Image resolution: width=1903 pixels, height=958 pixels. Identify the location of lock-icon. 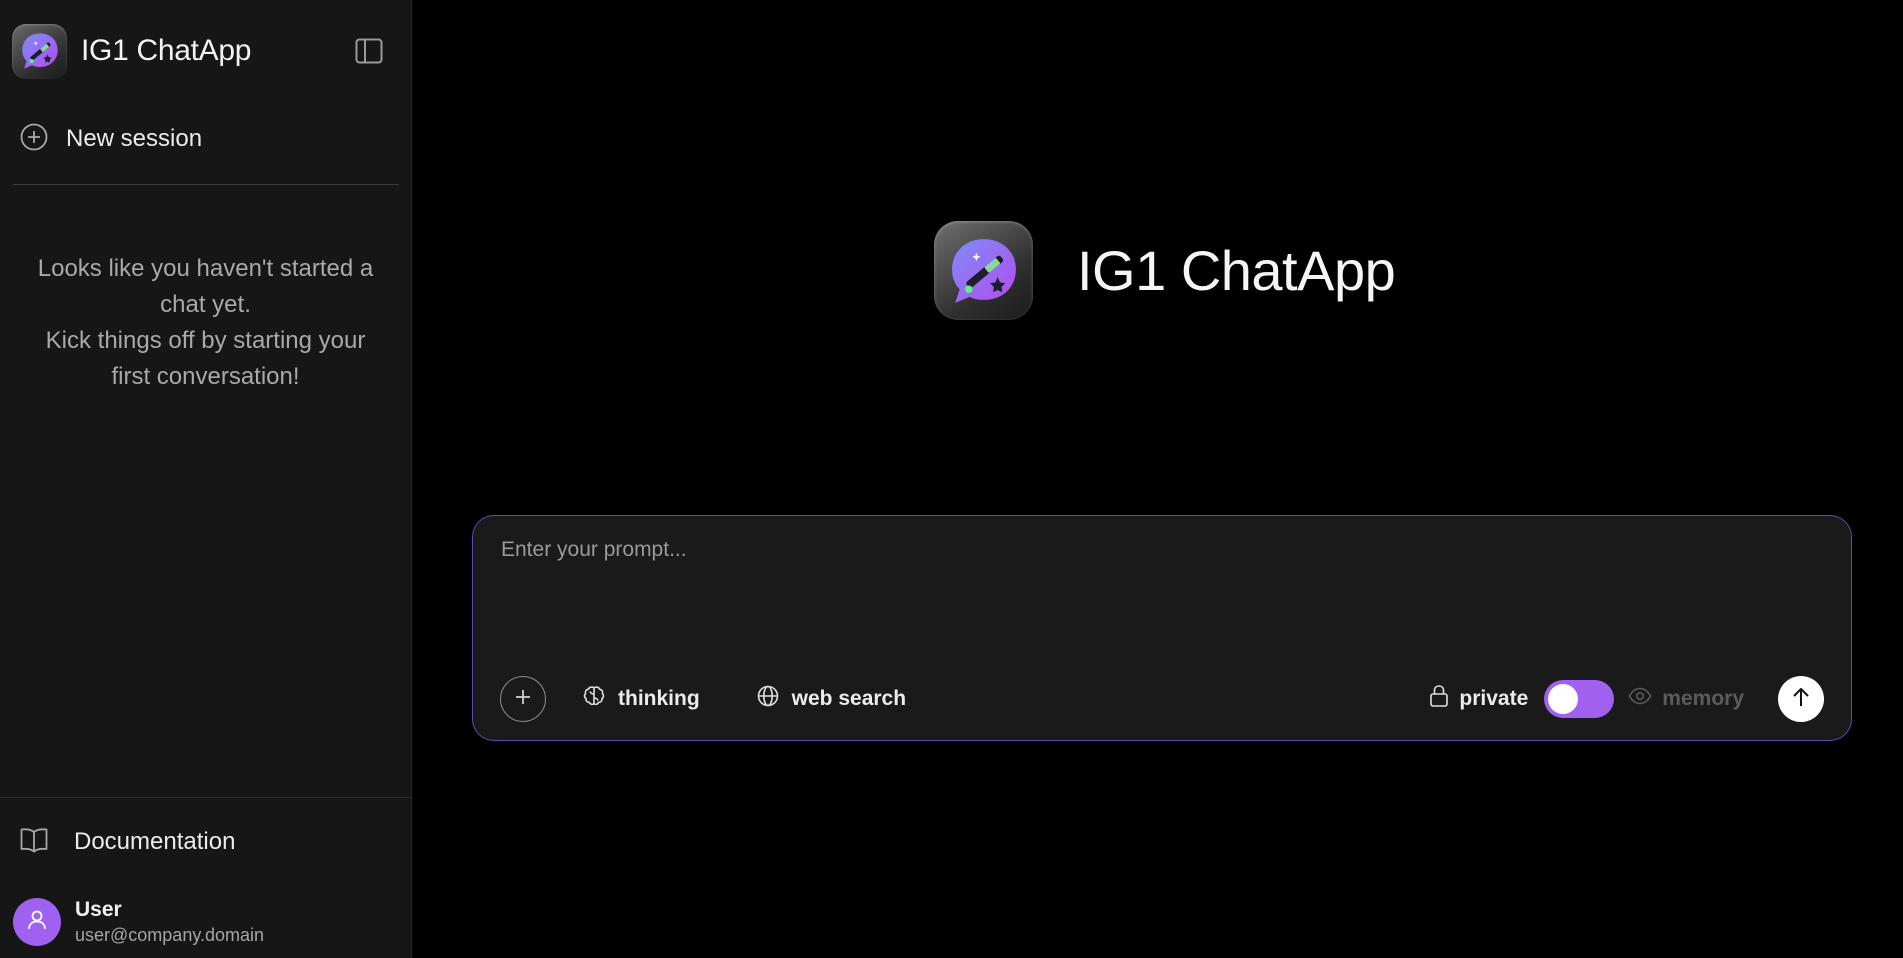
(1439, 699).